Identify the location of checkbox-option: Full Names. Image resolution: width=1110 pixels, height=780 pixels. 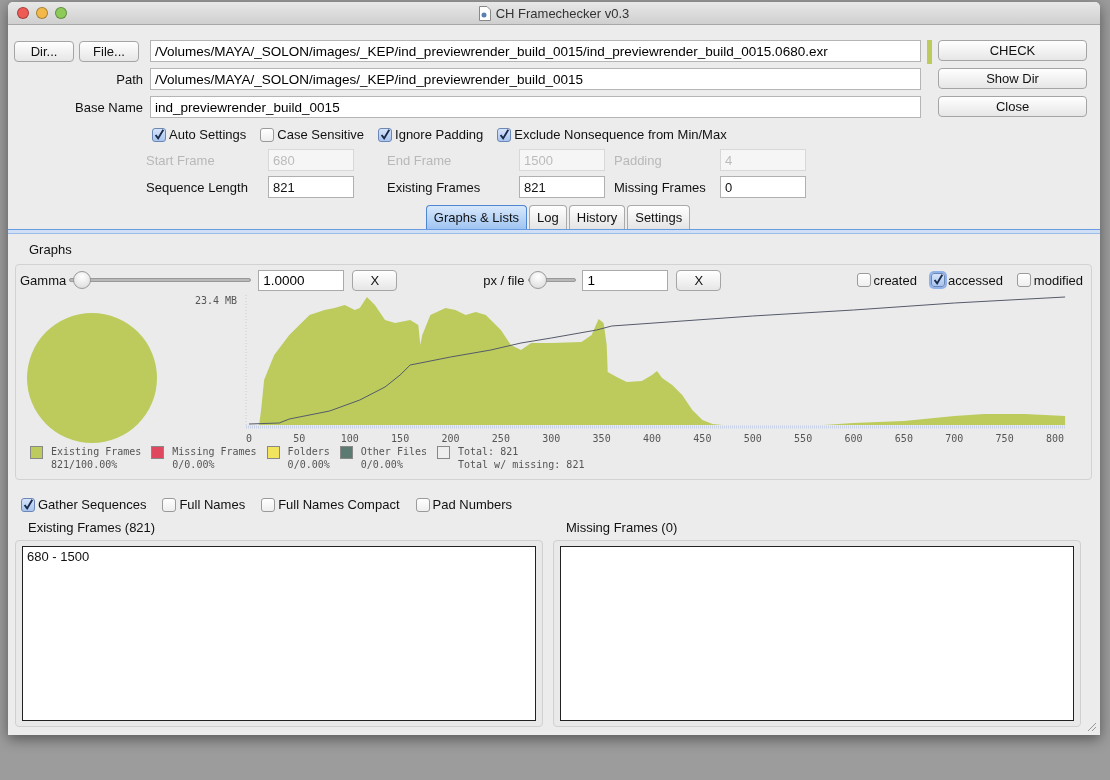
(204, 504).